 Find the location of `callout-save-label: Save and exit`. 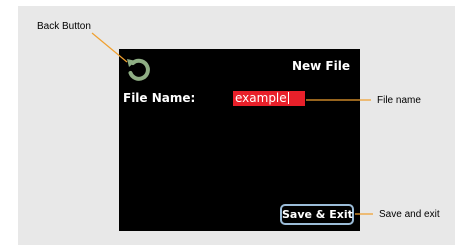

callout-save-label: Save and exit is located at coordinates (409, 214).